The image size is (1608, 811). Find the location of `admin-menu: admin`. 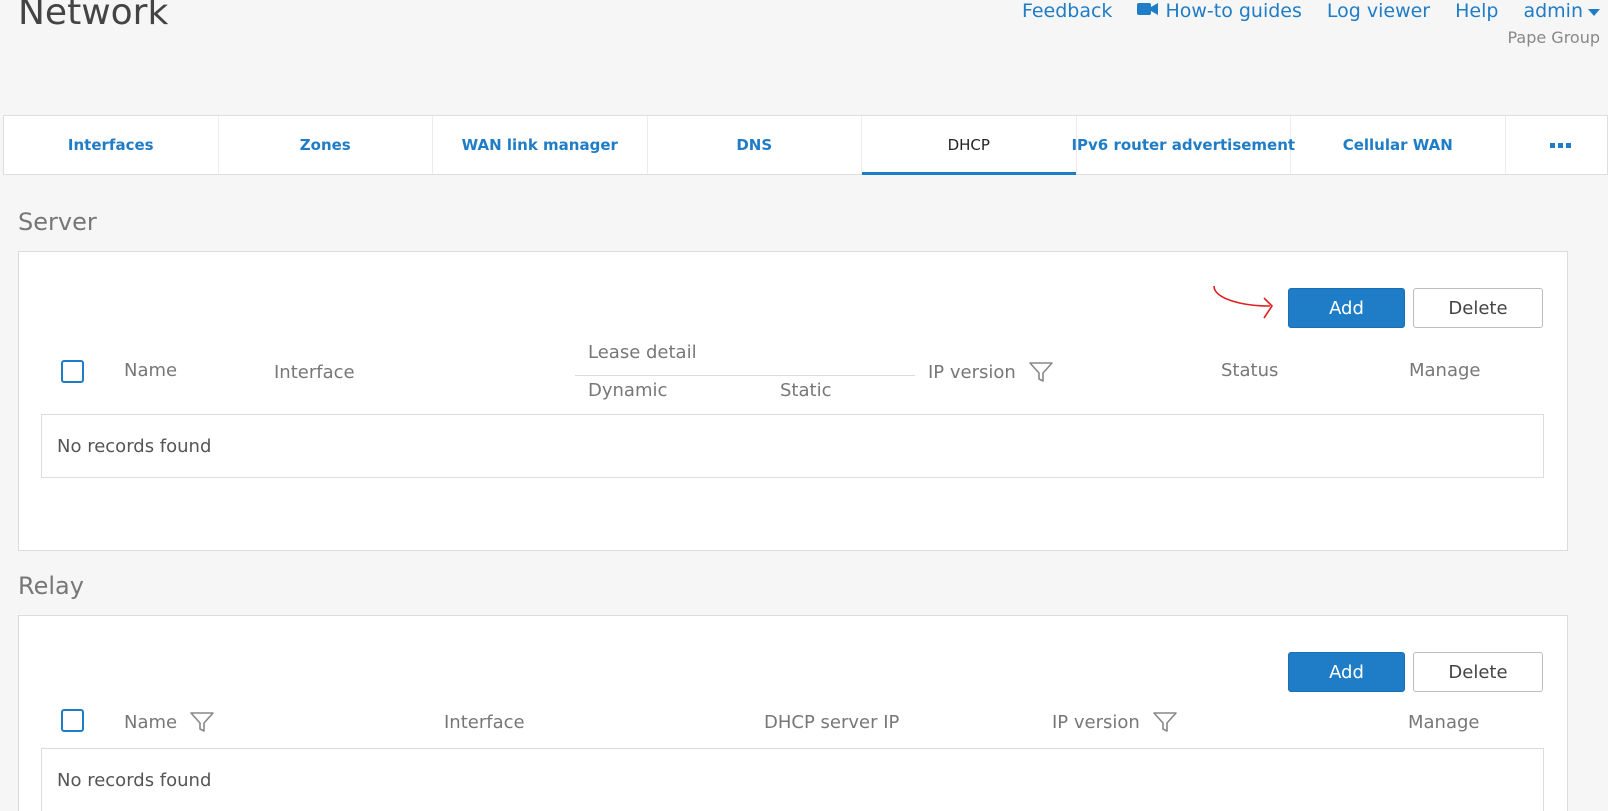

admin-menu: admin is located at coordinates (1561, 11).